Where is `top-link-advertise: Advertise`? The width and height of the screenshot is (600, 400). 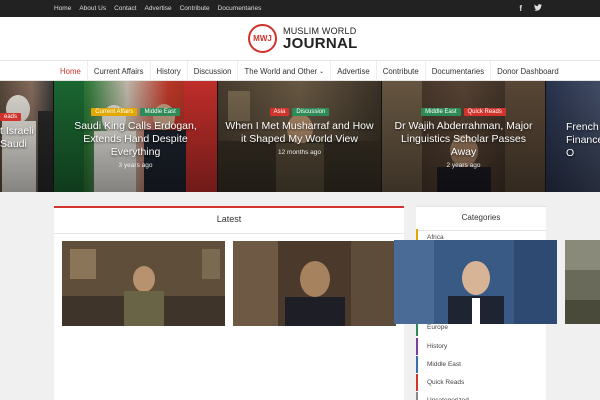
top-link-advertise: Advertise is located at coordinates (158, 8).